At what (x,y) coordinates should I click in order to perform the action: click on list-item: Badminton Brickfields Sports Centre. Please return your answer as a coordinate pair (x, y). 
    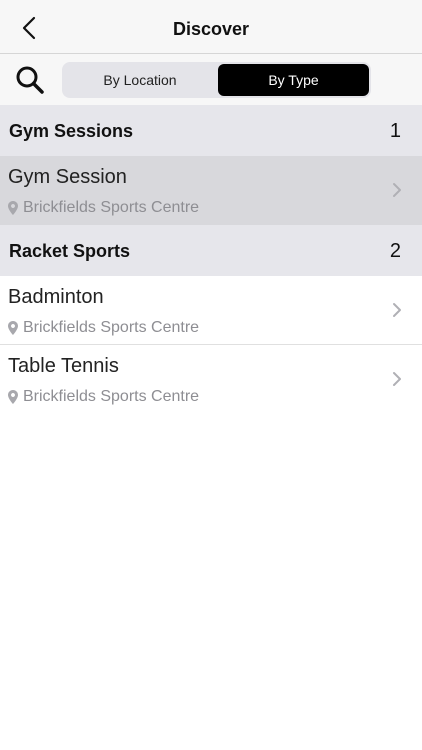
    Looking at the image, I should click on (211, 310).